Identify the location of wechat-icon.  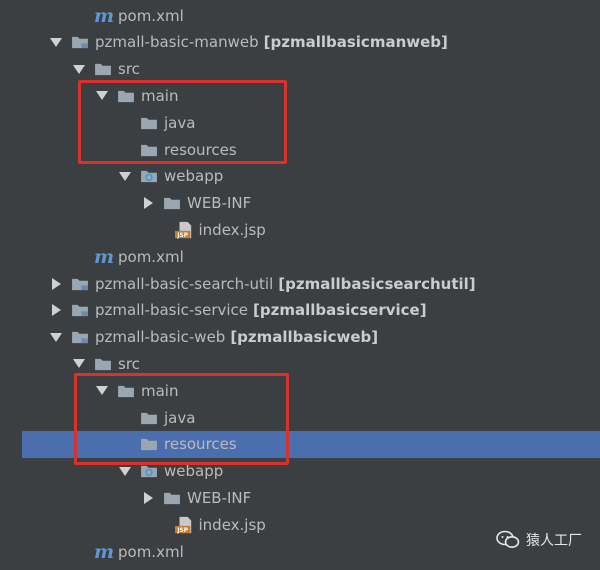
(508, 539).